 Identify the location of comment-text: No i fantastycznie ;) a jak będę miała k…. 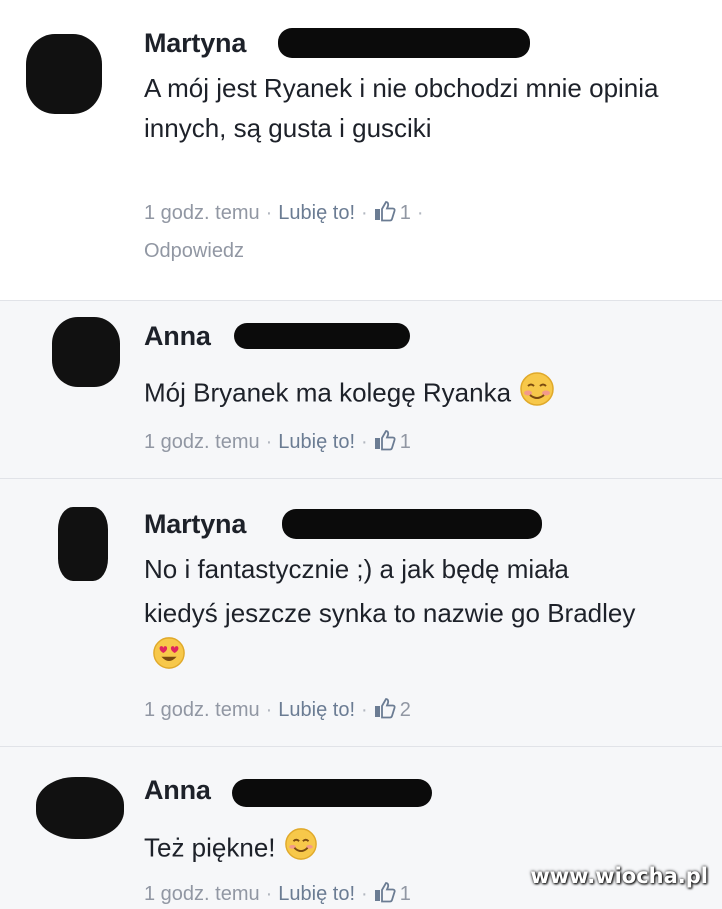
(394, 615).